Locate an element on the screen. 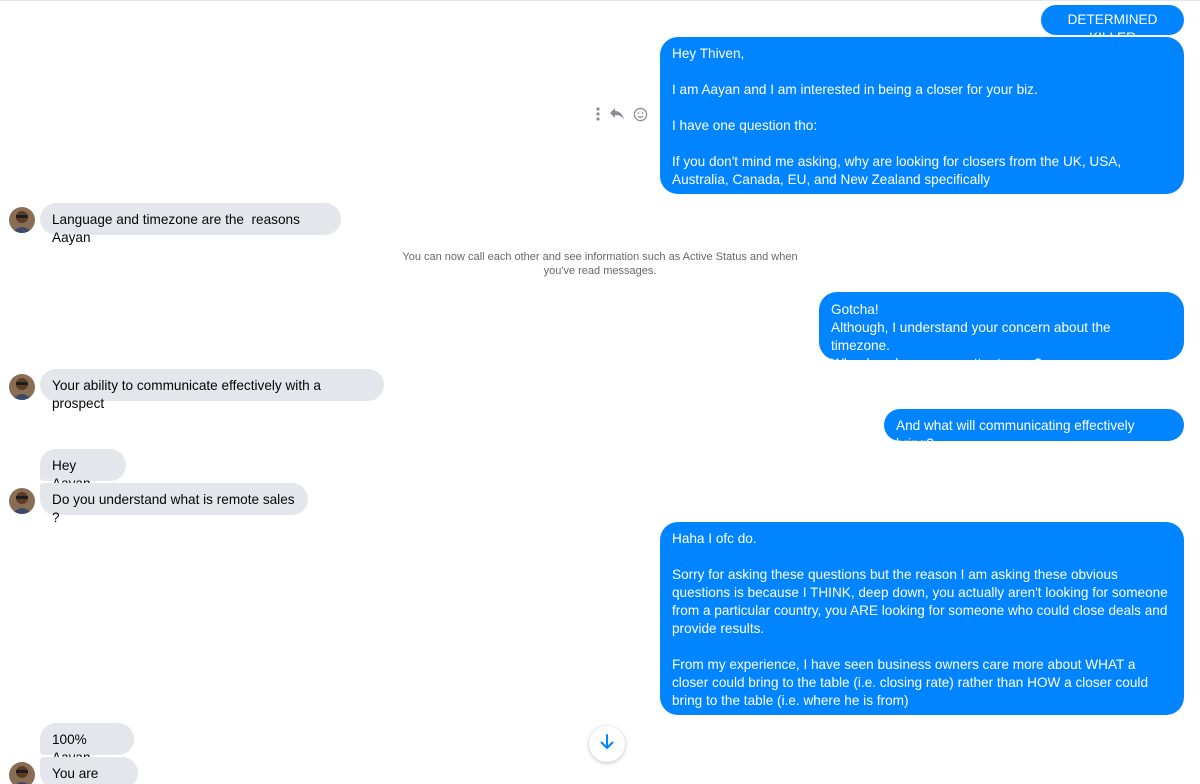 This screenshot has width=1200, height=784. scroll-to-bottom-button is located at coordinates (607, 744).